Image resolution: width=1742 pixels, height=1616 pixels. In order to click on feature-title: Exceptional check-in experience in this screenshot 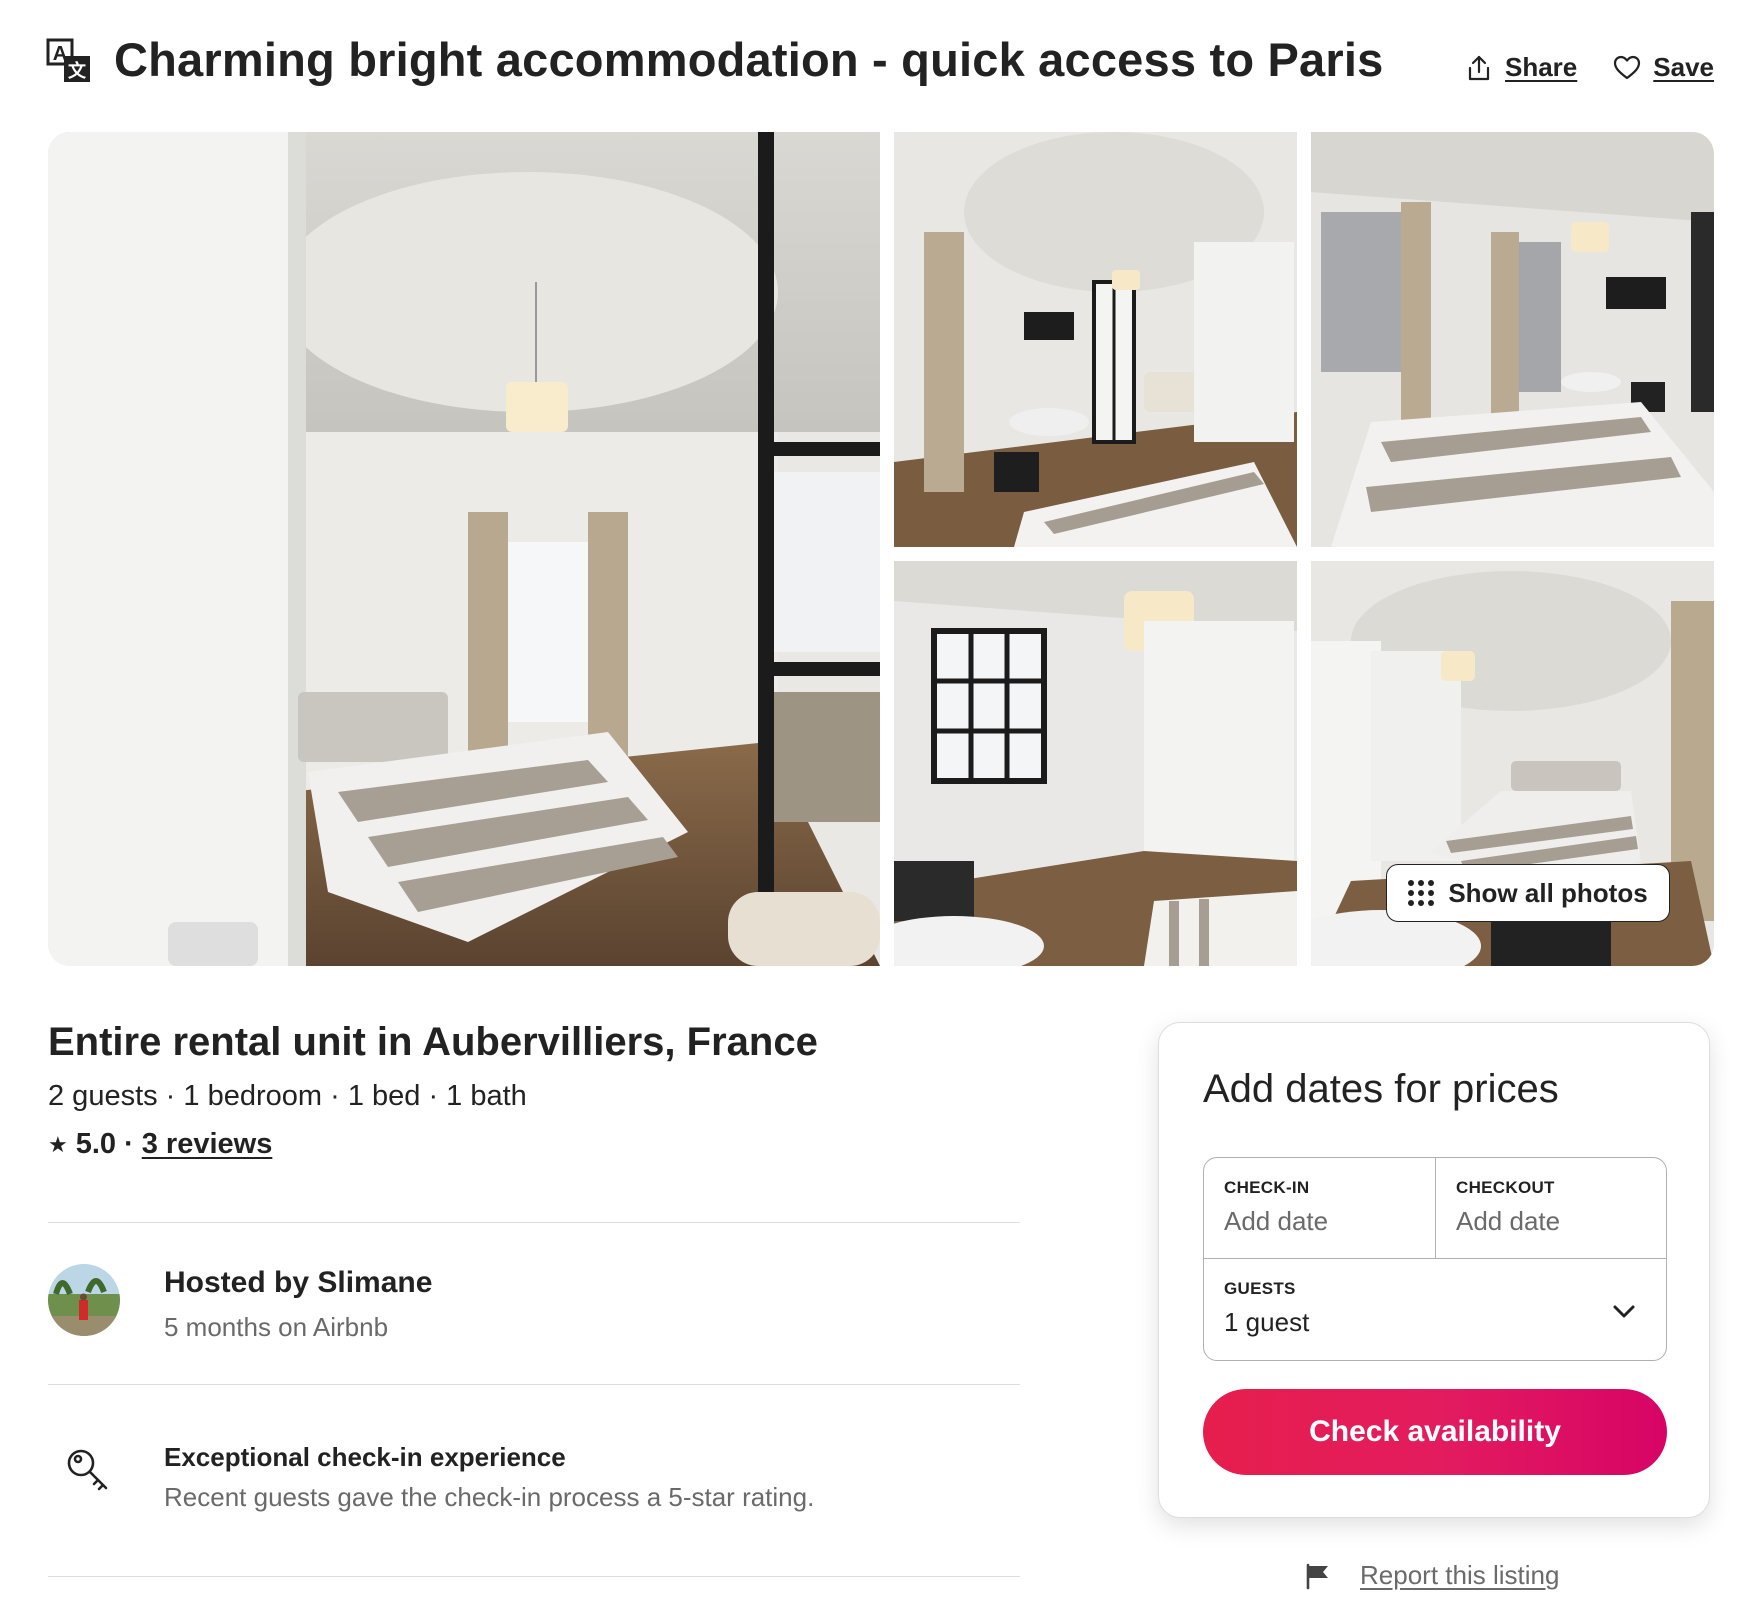, I will do `click(365, 1457)`.